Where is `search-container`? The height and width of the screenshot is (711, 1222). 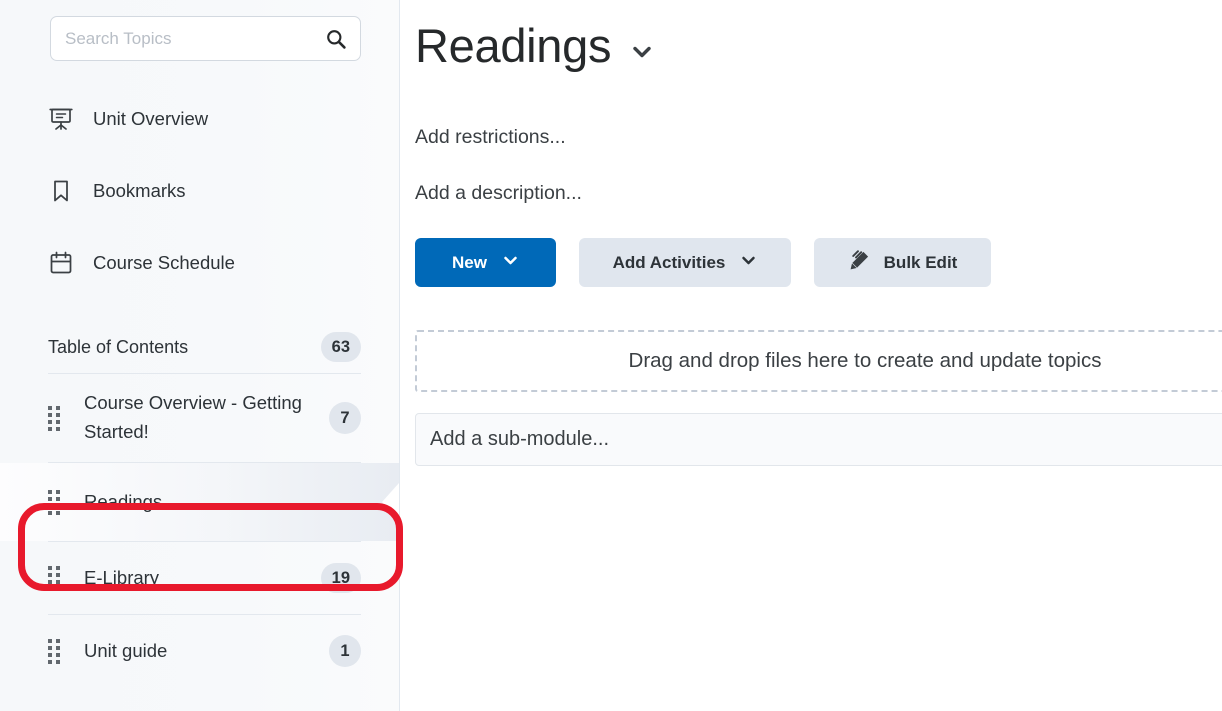 search-container is located at coordinates (199, 30).